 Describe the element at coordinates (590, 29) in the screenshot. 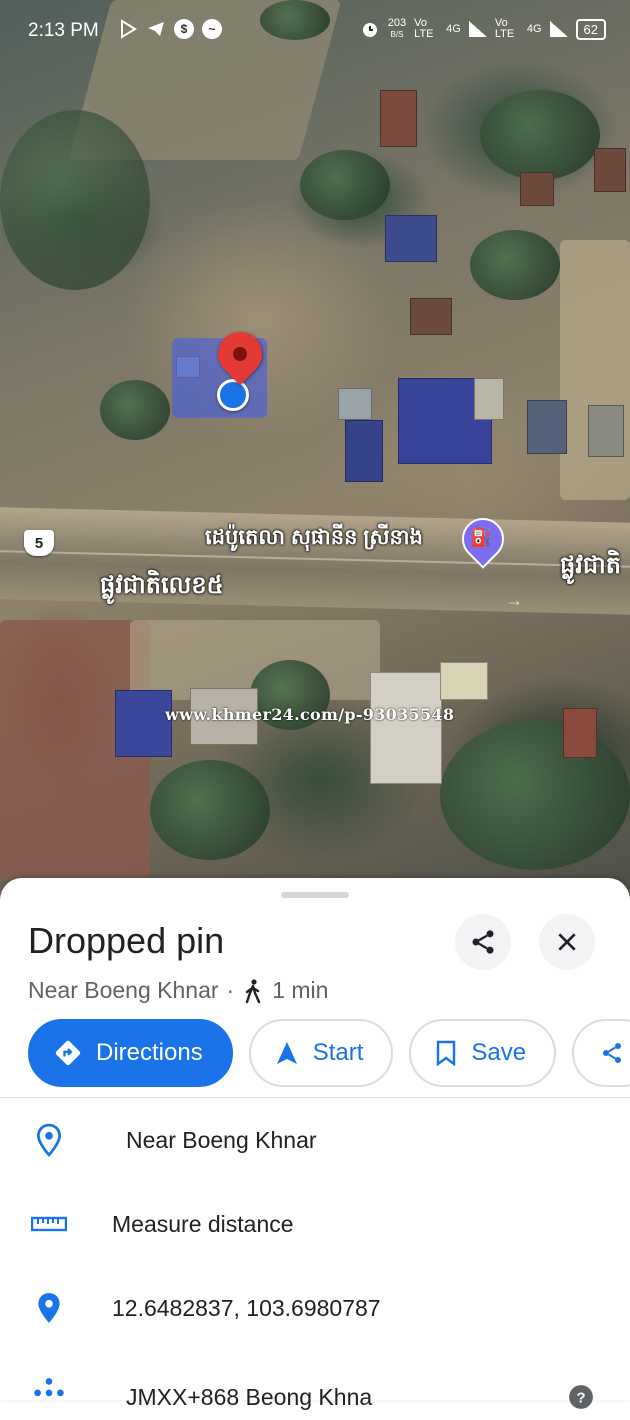

I see `battery-indicator: 62` at that location.